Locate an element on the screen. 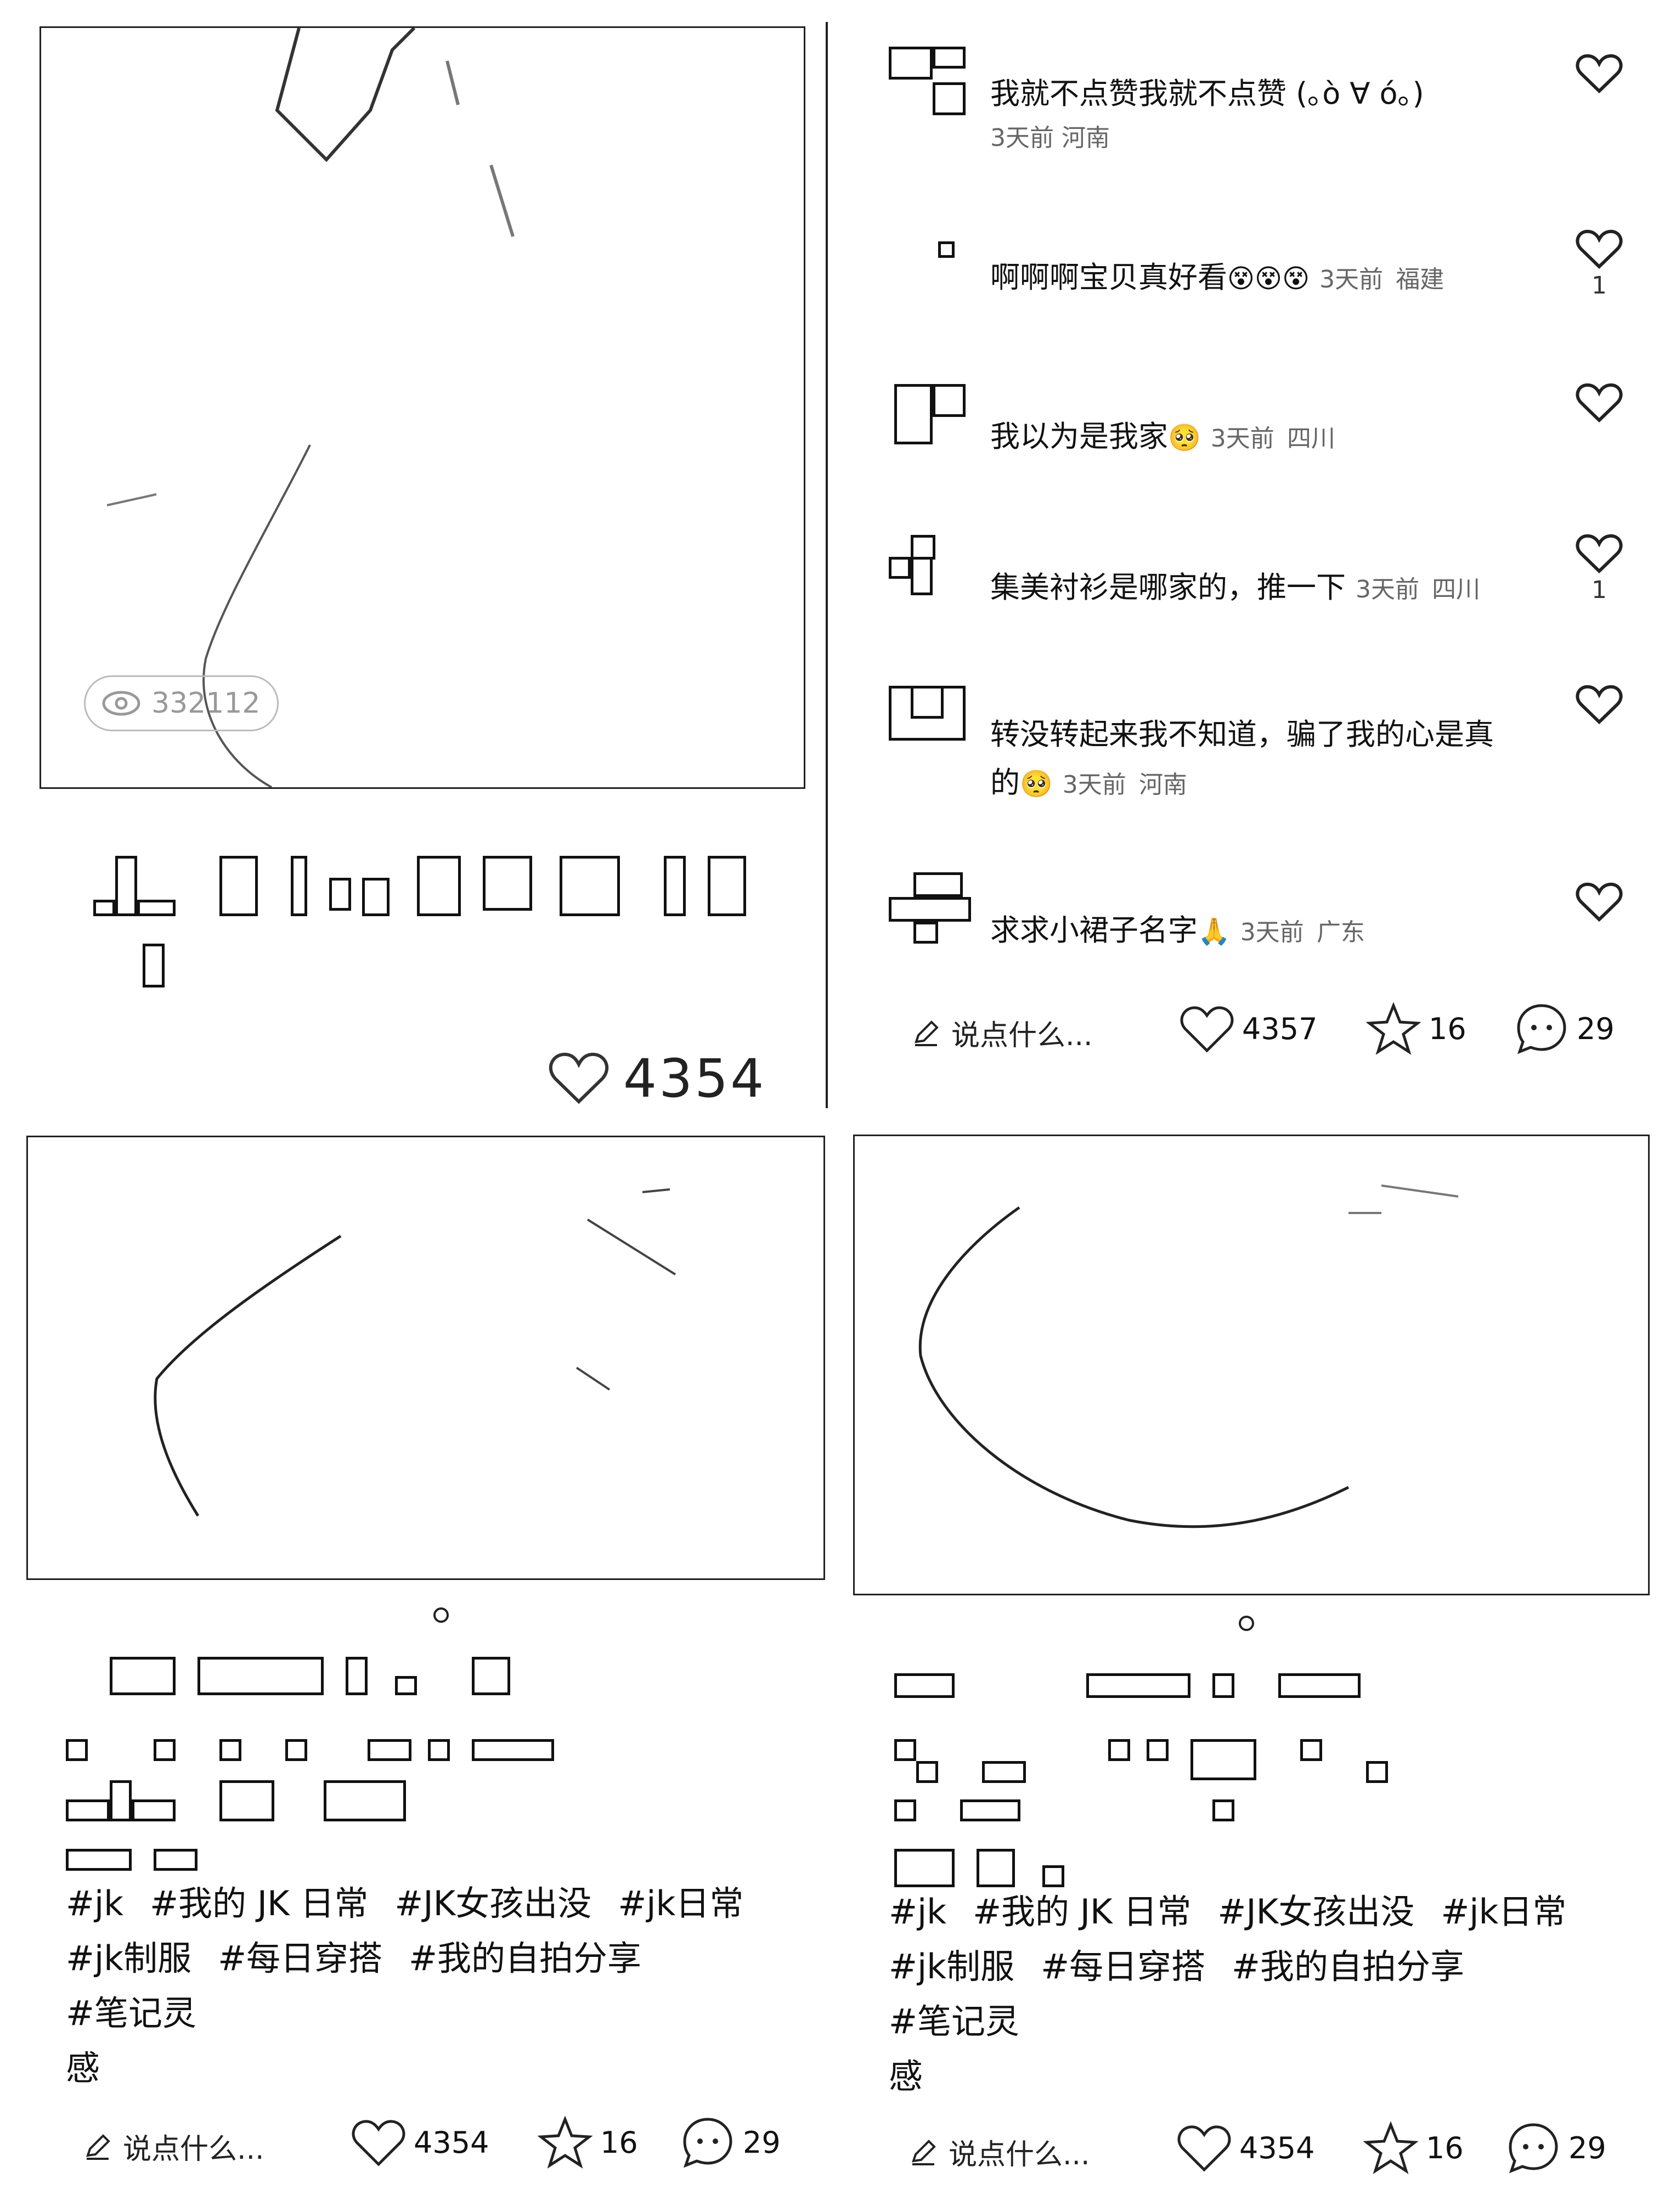 The image size is (1659, 2212). pray-face-icon: 🙏 is located at coordinates (1214, 931).